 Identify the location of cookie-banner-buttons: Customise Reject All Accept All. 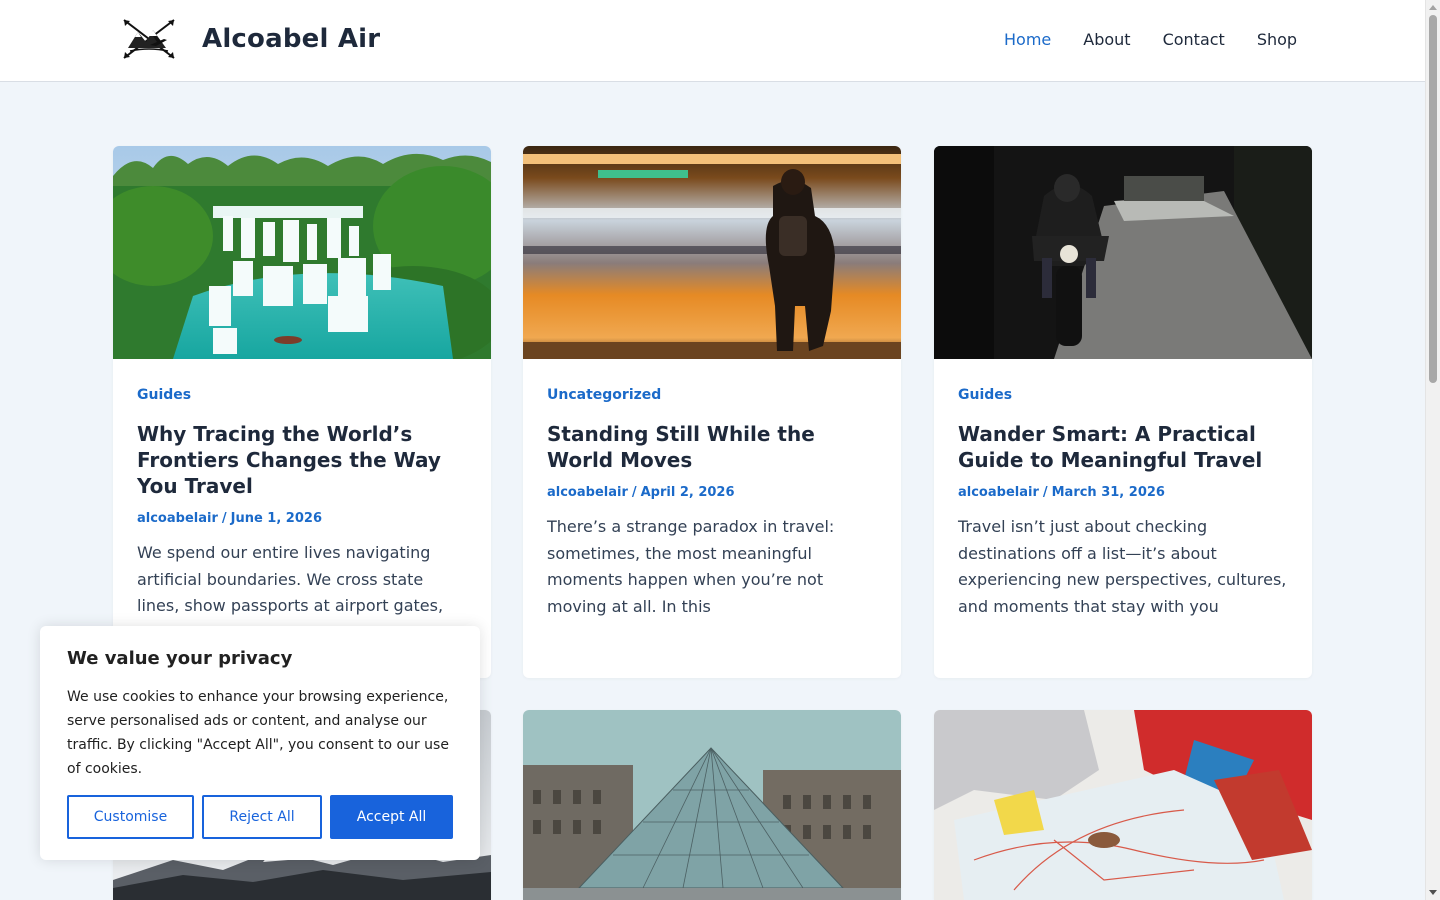
(260, 817).